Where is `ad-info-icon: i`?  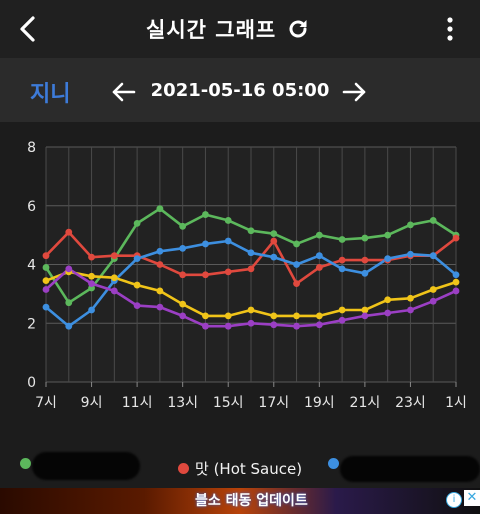
ad-info-icon: i is located at coordinates (454, 500).